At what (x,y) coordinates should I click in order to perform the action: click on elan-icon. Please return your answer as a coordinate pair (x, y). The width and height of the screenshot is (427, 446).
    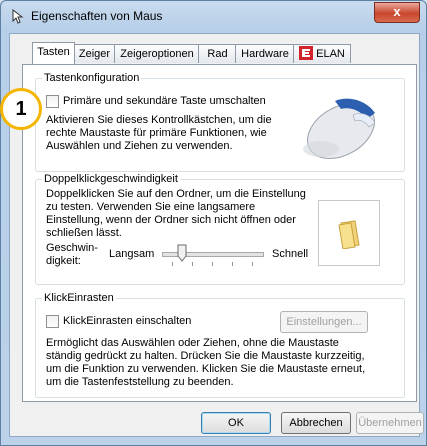
    Looking at the image, I should click on (306, 53).